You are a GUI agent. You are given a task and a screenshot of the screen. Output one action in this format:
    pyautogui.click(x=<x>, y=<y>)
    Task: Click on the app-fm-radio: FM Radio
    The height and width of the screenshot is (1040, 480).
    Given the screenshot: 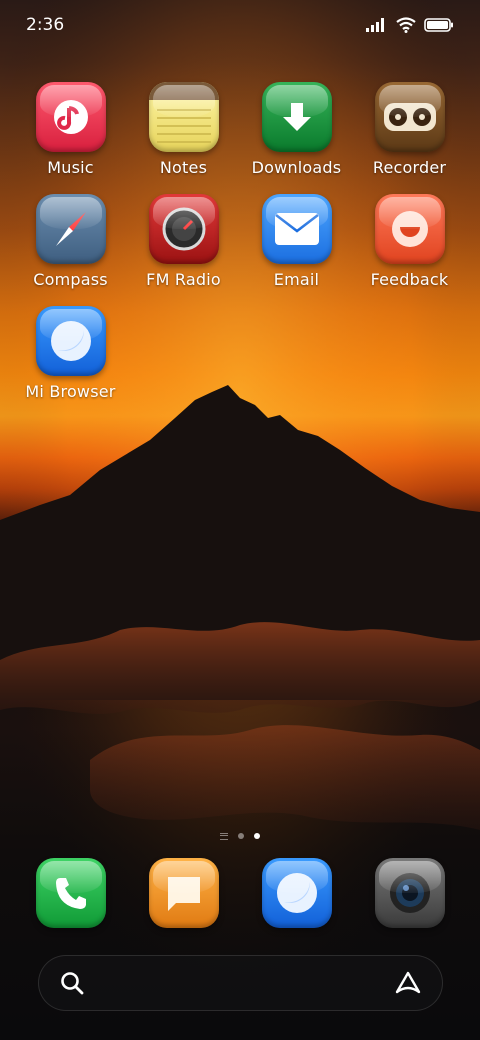 What is the action you would take?
    pyautogui.click(x=183, y=241)
    